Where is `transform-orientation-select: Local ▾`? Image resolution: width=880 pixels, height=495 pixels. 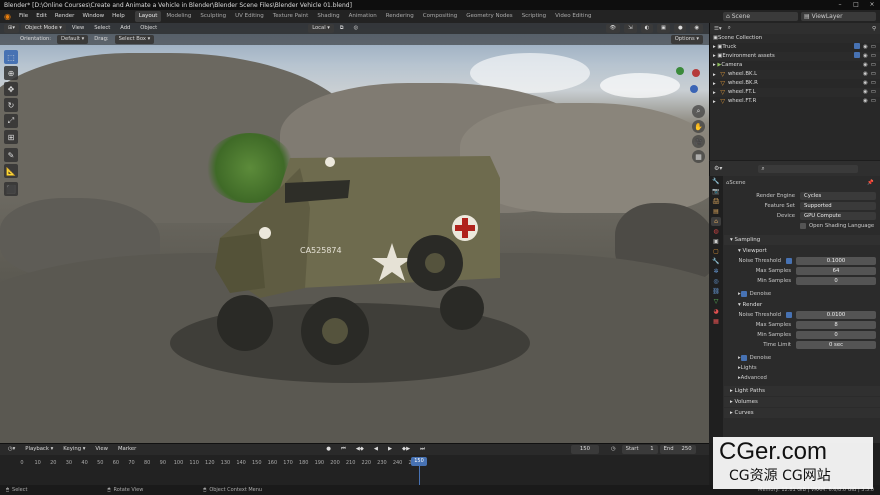
transform-orientation-select: Local ▾ is located at coordinates (321, 28).